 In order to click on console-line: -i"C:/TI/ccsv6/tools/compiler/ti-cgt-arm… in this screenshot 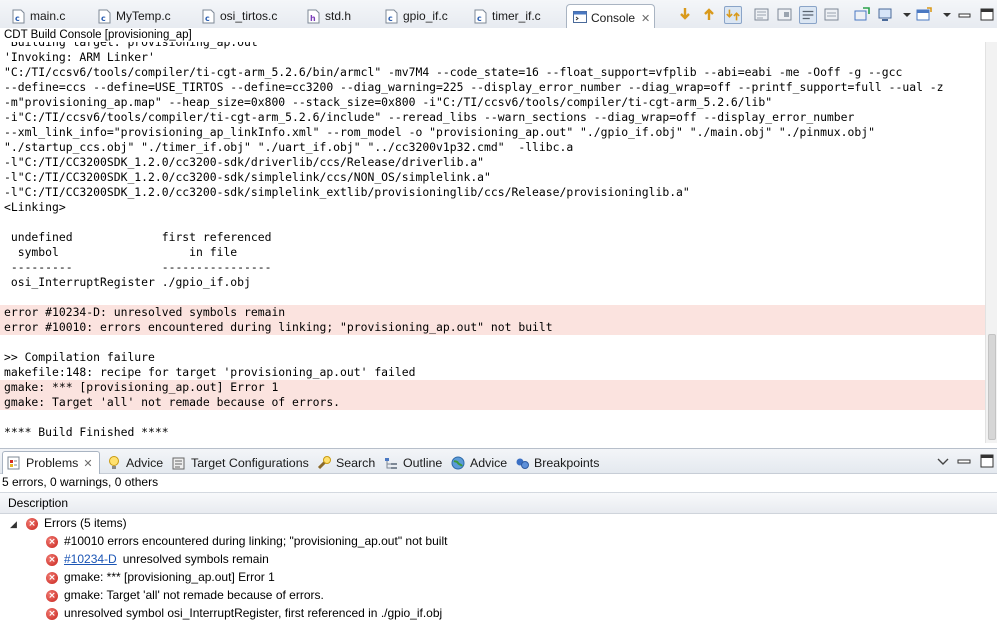, I will do `click(429, 117)`.